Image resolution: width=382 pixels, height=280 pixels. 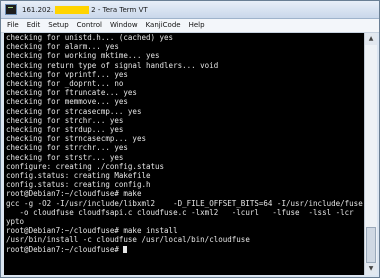 I want to click on redaction-block, so click(x=72, y=9).